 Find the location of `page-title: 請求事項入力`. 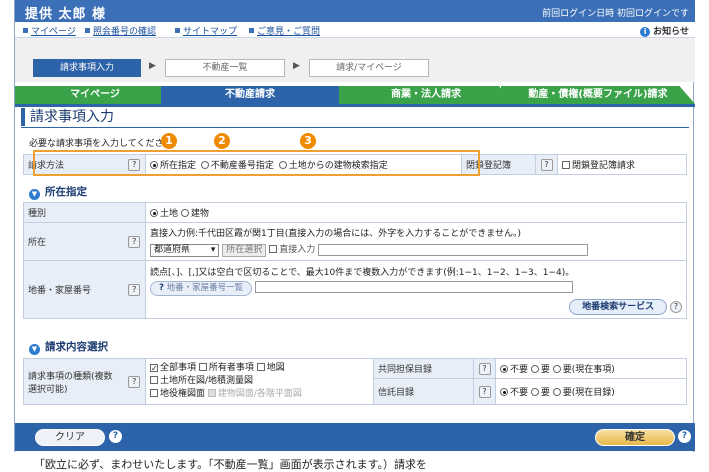

page-title: 請求事項入力 is located at coordinates (67, 117).